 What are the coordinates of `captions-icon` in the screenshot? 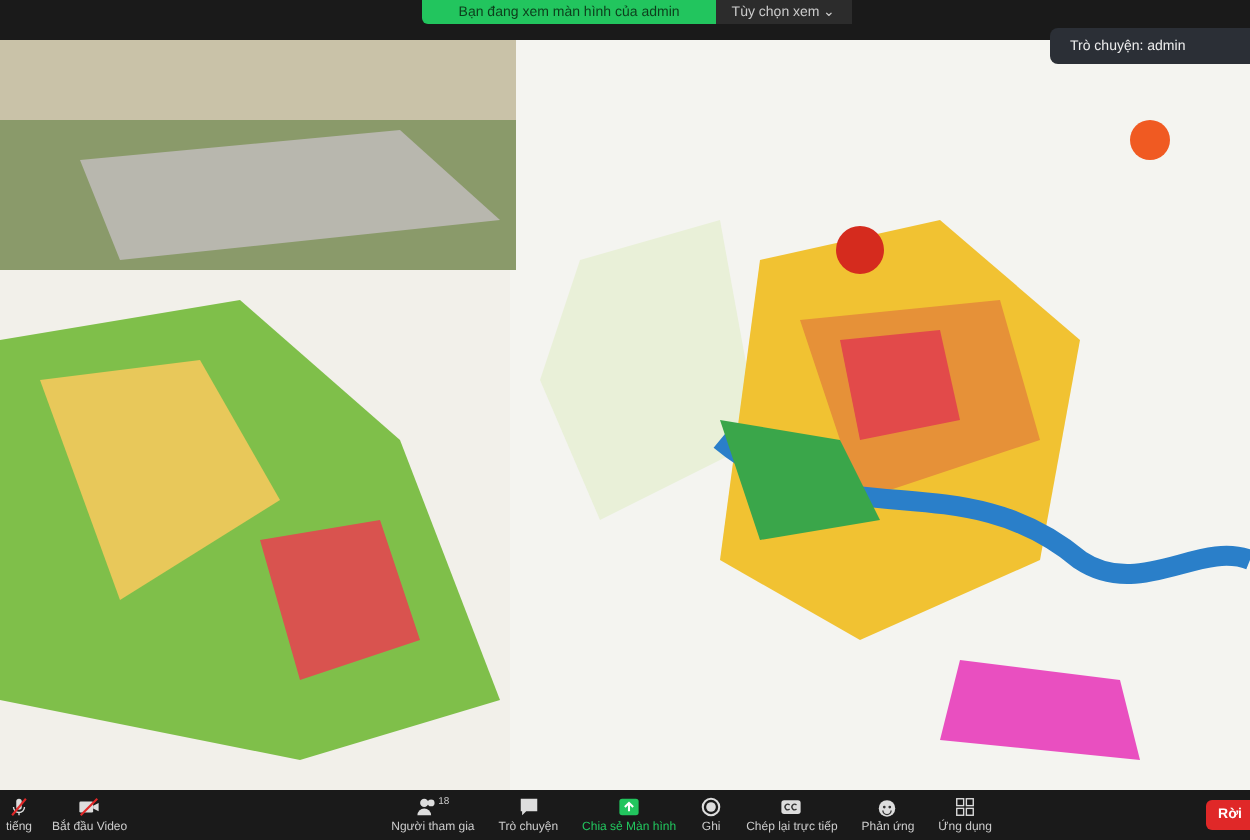 It's located at (791, 807).